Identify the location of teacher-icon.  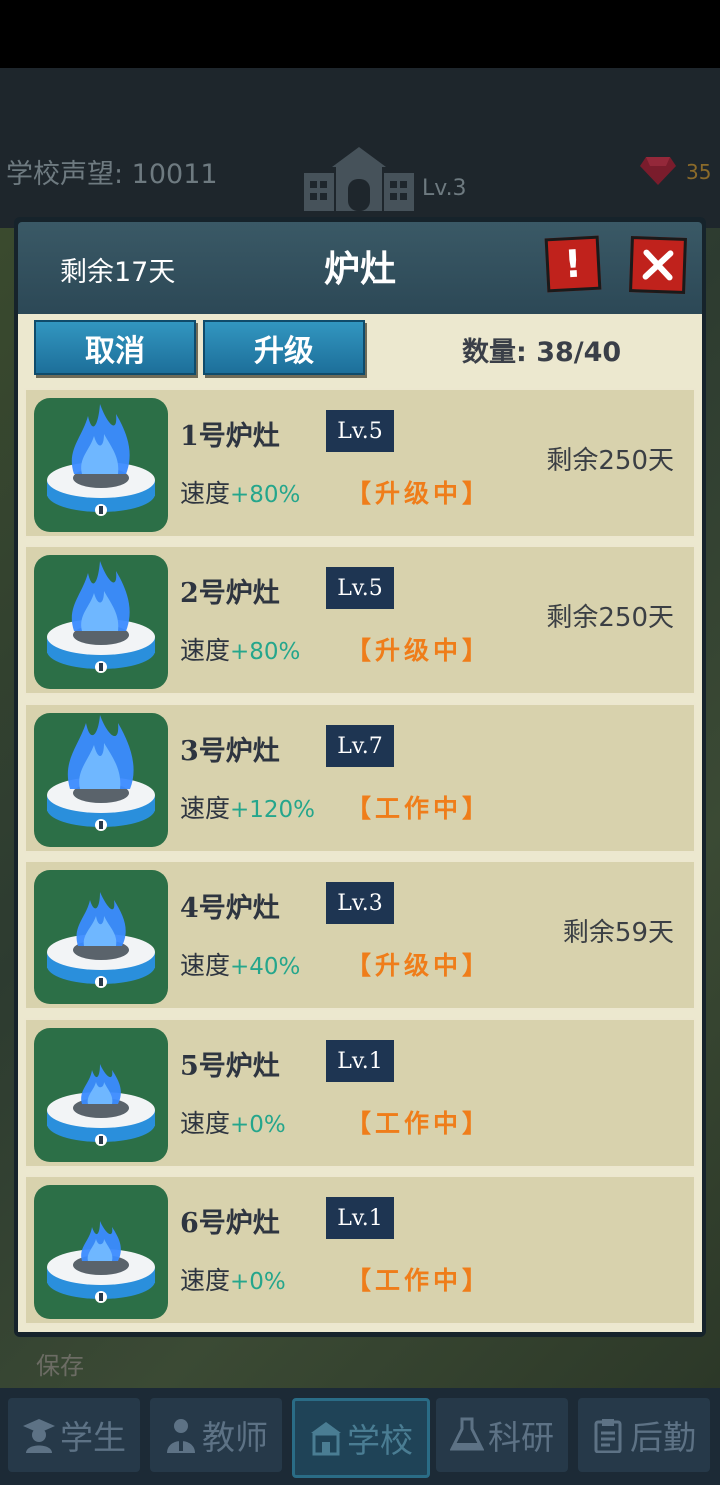
(181, 1436).